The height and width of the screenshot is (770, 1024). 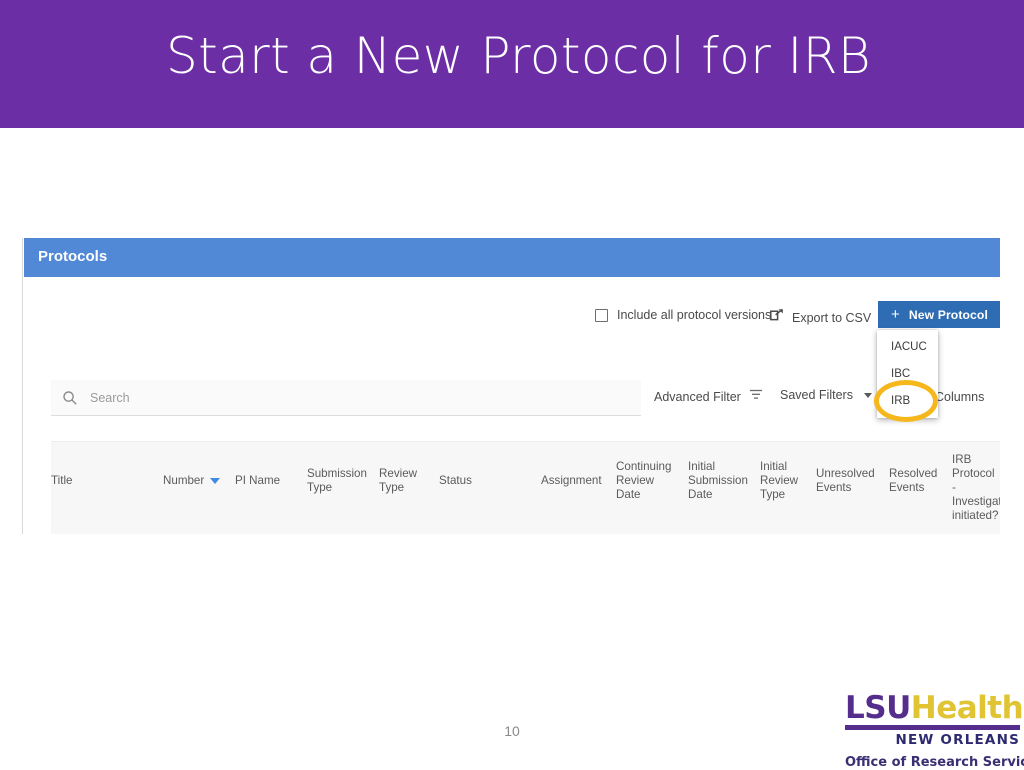 What do you see at coordinates (571, 481) in the screenshot?
I see `column-header-assignment: Assignment` at bounding box center [571, 481].